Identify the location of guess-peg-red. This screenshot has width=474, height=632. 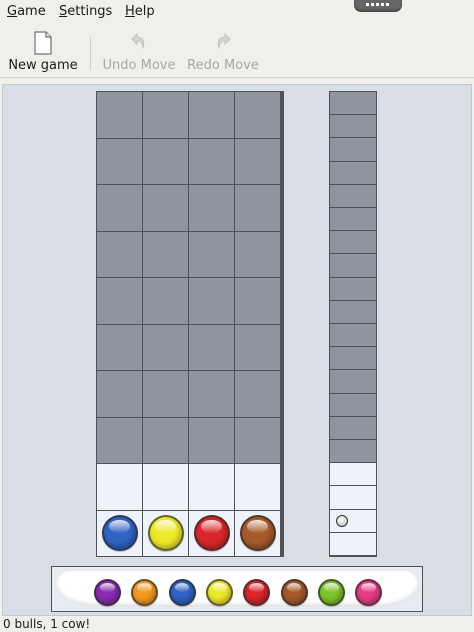
(211, 533).